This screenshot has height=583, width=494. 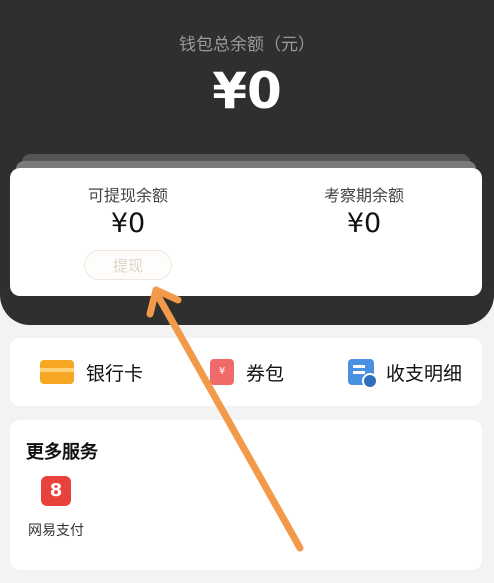 I want to click on review-balance-label: 考察期余额, so click(x=363, y=195).